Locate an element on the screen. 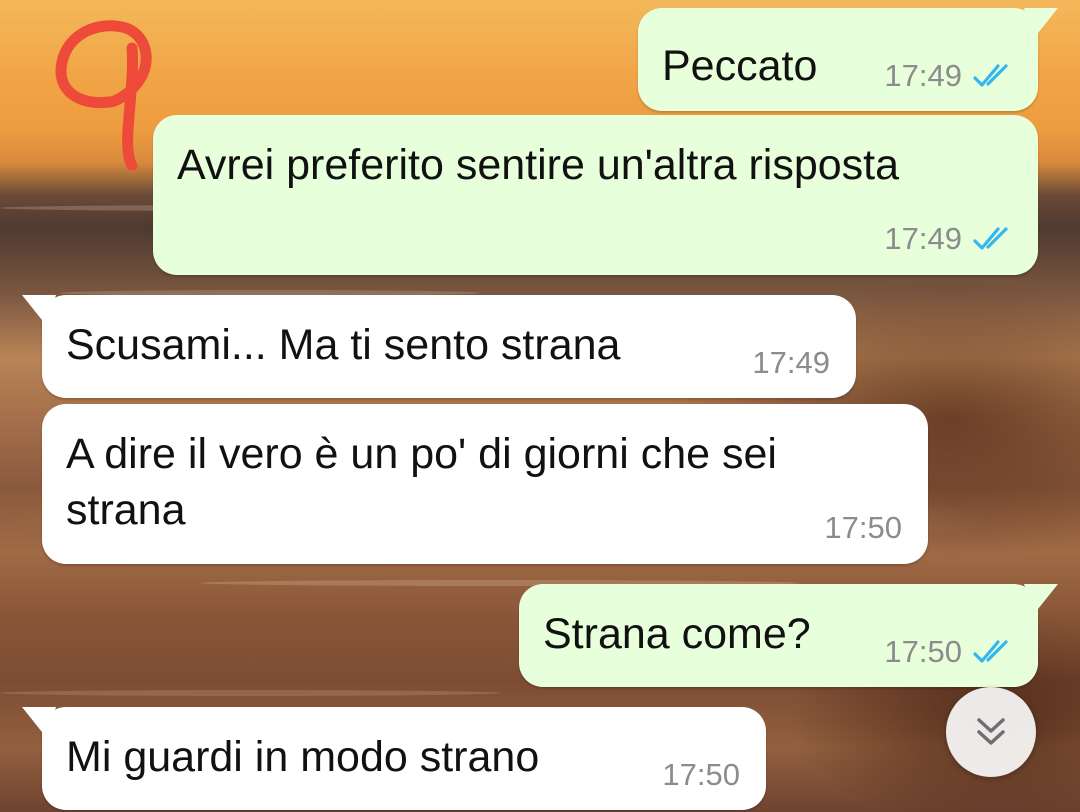  message-bubble-outgoing: Strana come? 17:50 is located at coordinates (788, 635).